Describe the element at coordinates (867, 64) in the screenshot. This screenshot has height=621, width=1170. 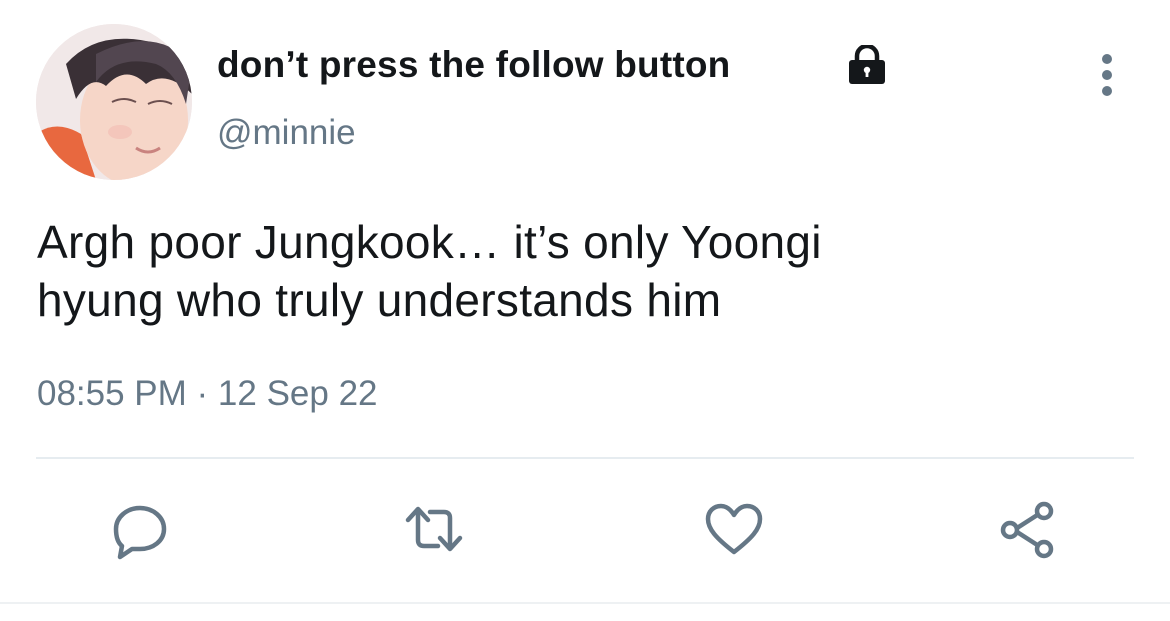
I see `lock-icon` at that location.